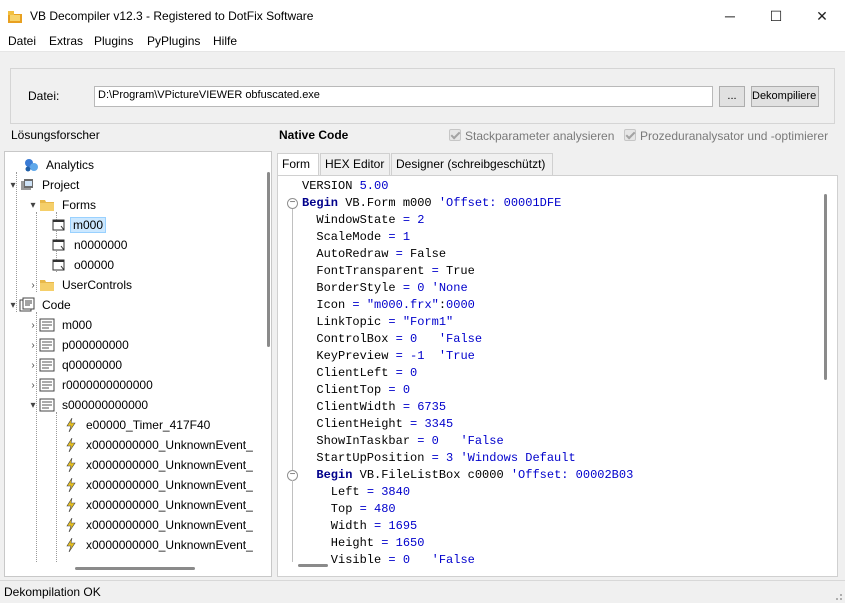 This screenshot has width=845, height=603. I want to click on tree-item-label: s000000000000, so click(105, 405).